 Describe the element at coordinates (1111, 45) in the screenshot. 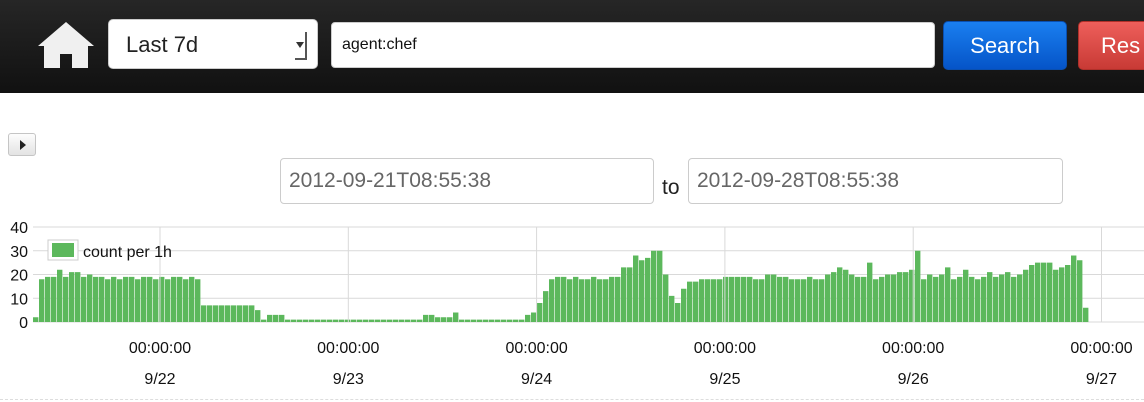

I see `reset-button: Res` at that location.